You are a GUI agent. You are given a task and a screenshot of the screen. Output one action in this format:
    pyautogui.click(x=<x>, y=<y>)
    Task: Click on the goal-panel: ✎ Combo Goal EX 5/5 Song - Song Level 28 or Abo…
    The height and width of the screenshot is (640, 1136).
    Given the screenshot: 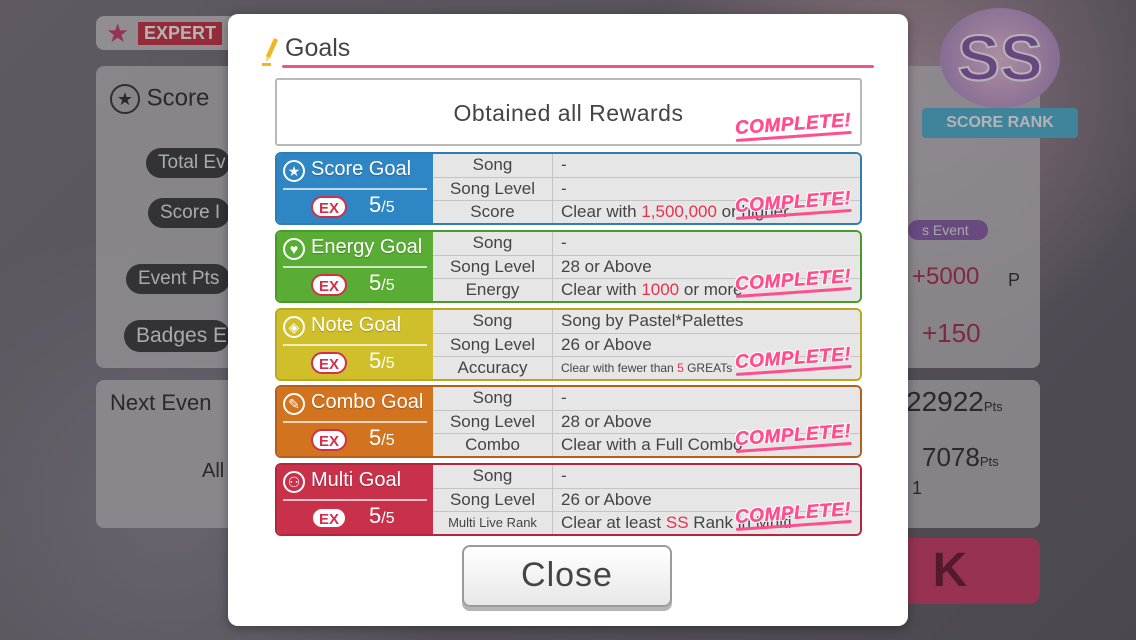 What is the action you would take?
    pyautogui.click(x=568, y=421)
    